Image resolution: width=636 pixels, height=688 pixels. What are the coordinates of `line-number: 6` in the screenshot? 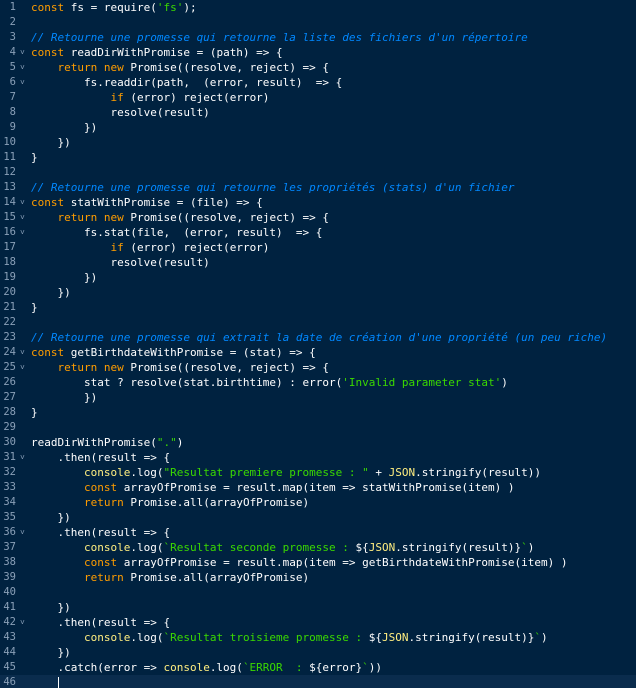 It's located at (12, 82).